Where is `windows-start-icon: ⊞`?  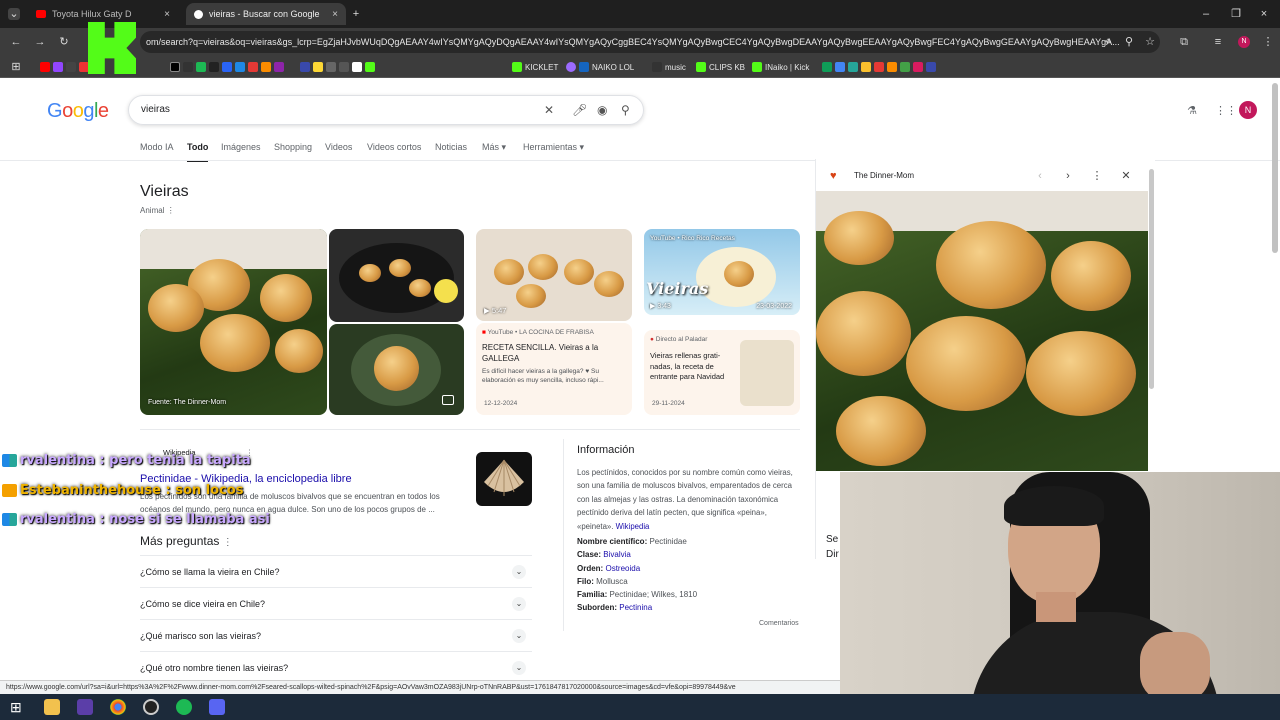 windows-start-icon: ⊞ is located at coordinates (18, 707).